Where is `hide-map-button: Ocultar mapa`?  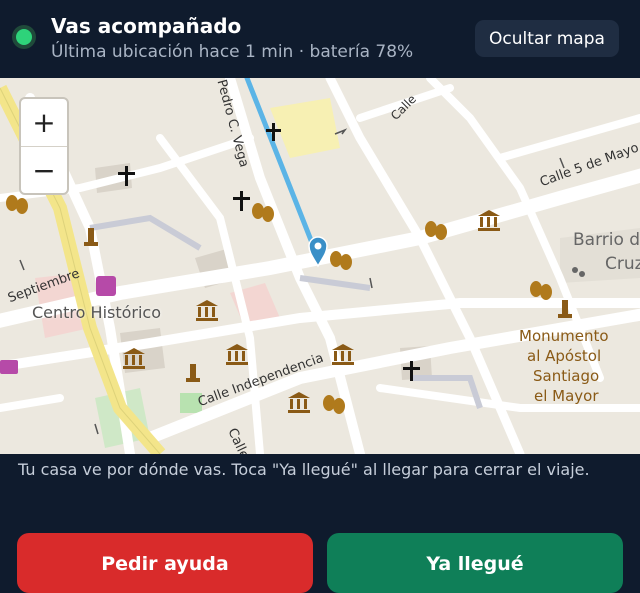 hide-map-button: Ocultar mapa is located at coordinates (547, 38).